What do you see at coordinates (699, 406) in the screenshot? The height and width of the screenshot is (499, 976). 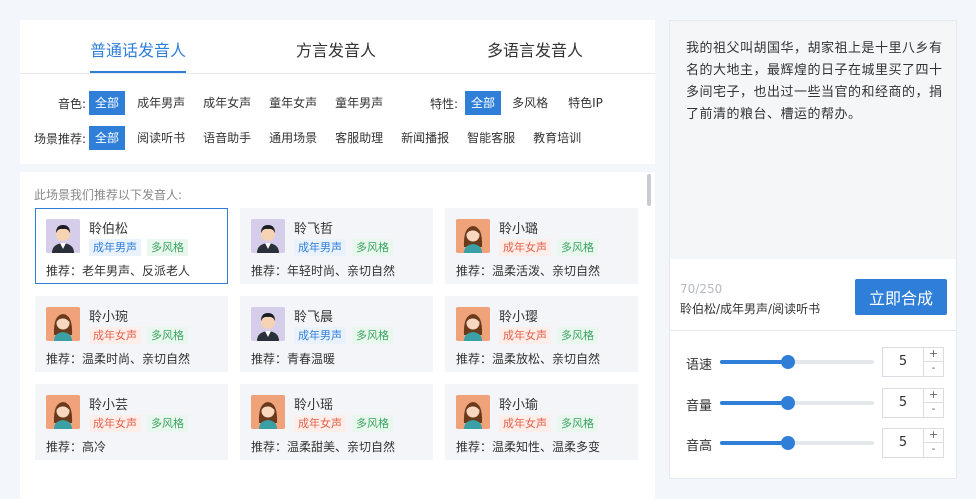 I see `volume-label: 音量` at bounding box center [699, 406].